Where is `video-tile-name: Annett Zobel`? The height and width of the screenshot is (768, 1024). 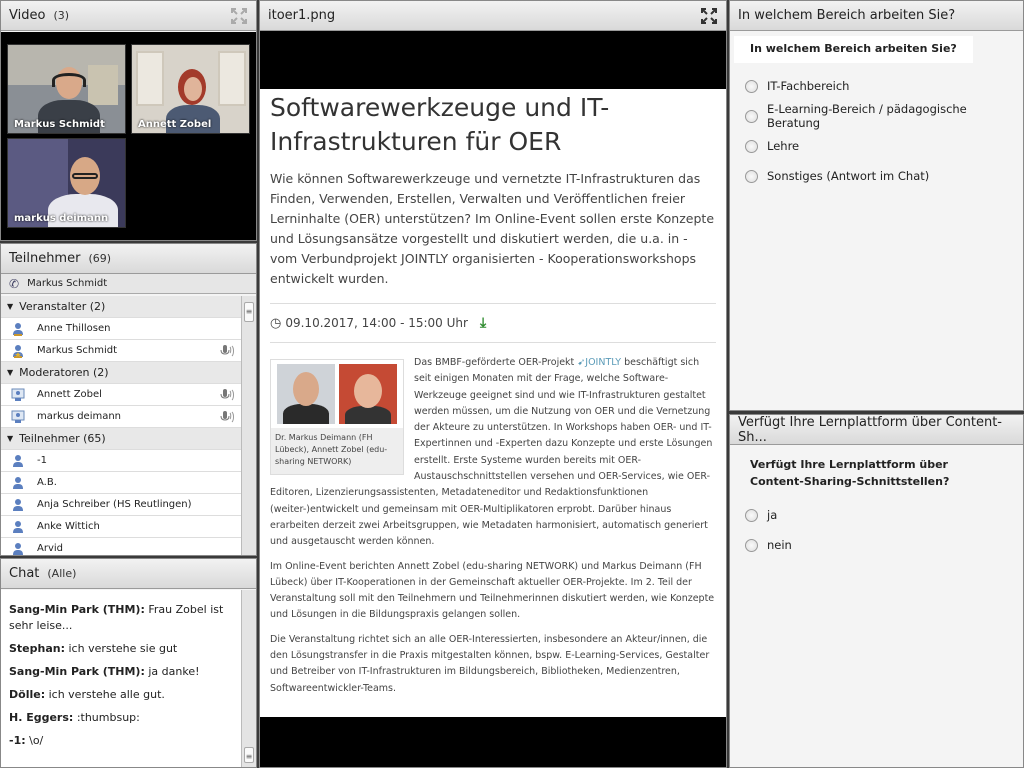
video-tile-name: Annett Zobel is located at coordinates (175, 124).